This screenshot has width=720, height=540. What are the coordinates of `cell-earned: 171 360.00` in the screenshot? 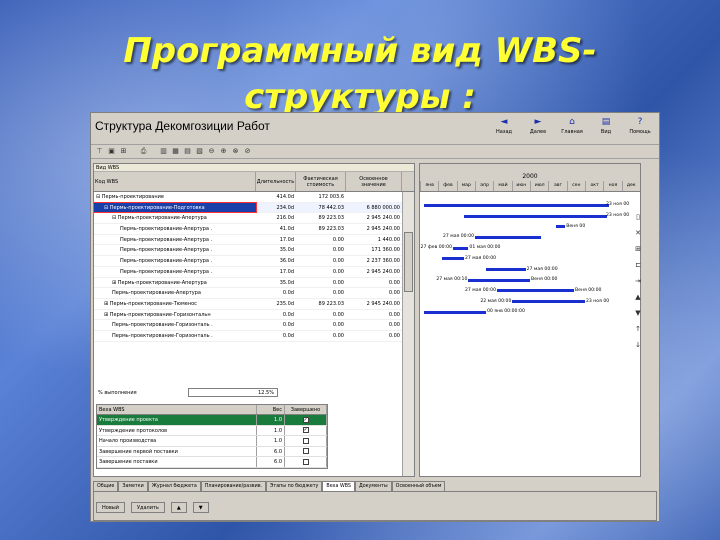 It's located at (385, 250).